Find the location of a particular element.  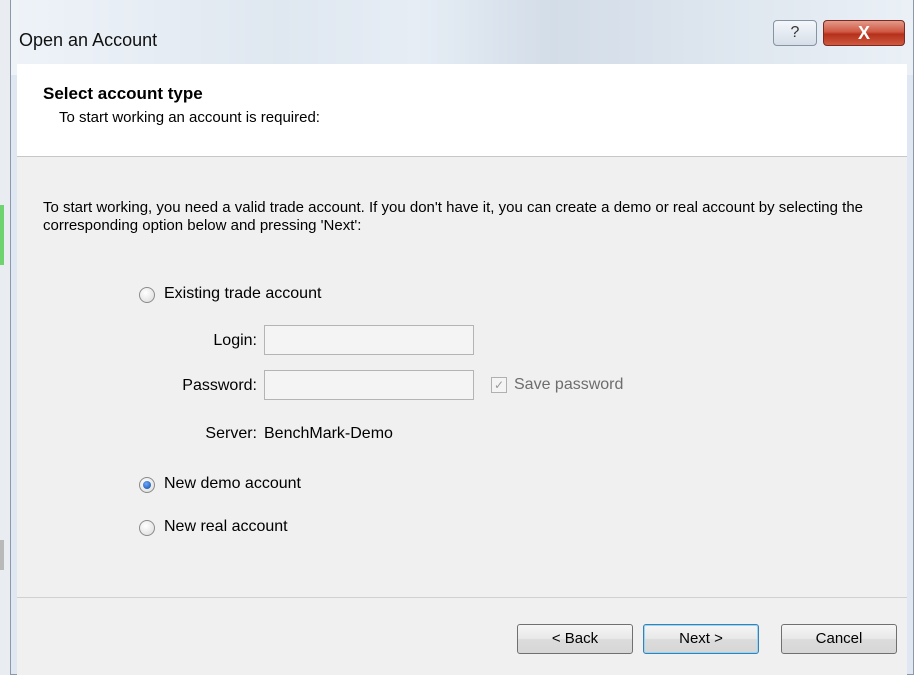

close-icon: X is located at coordinates (863, 33).